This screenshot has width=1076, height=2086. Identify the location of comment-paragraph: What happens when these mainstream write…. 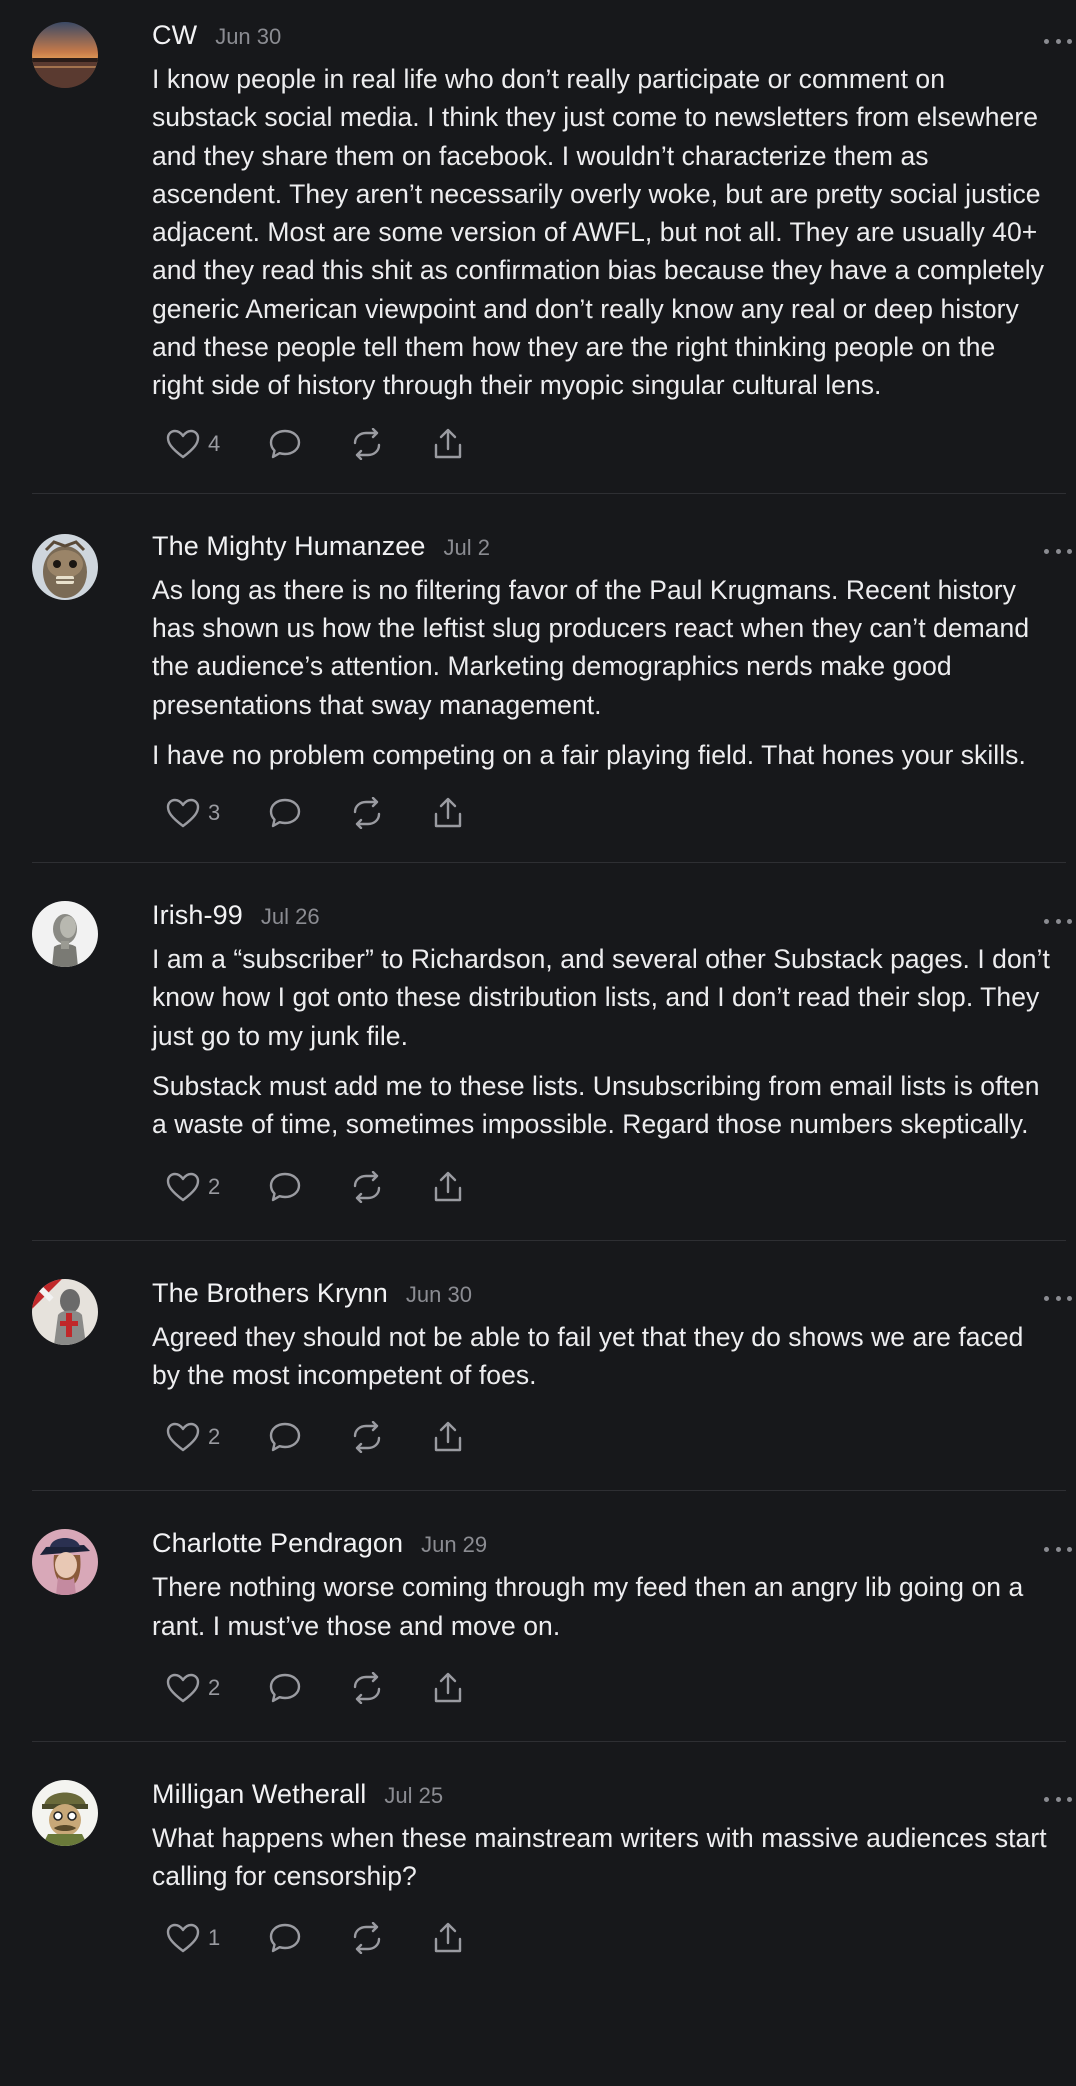
(599, 1857).